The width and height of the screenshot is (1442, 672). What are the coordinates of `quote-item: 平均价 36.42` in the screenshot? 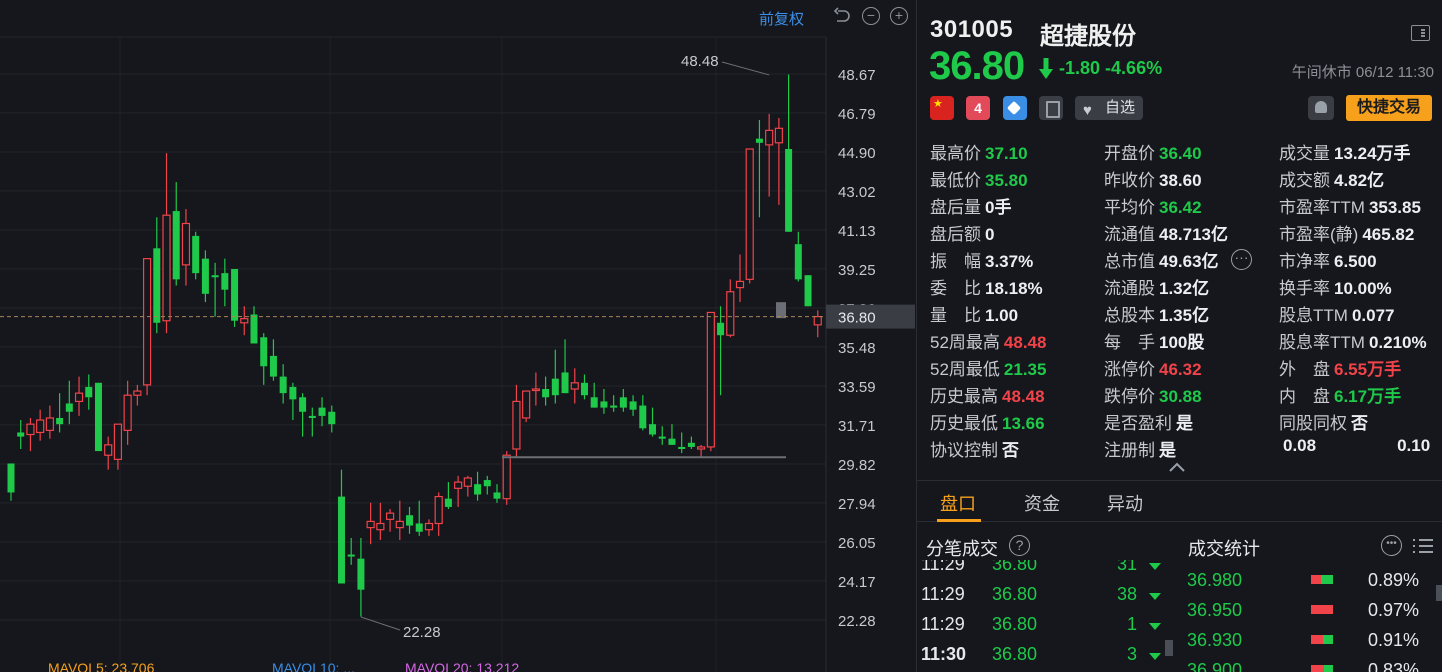 It's located at (1153, 205).